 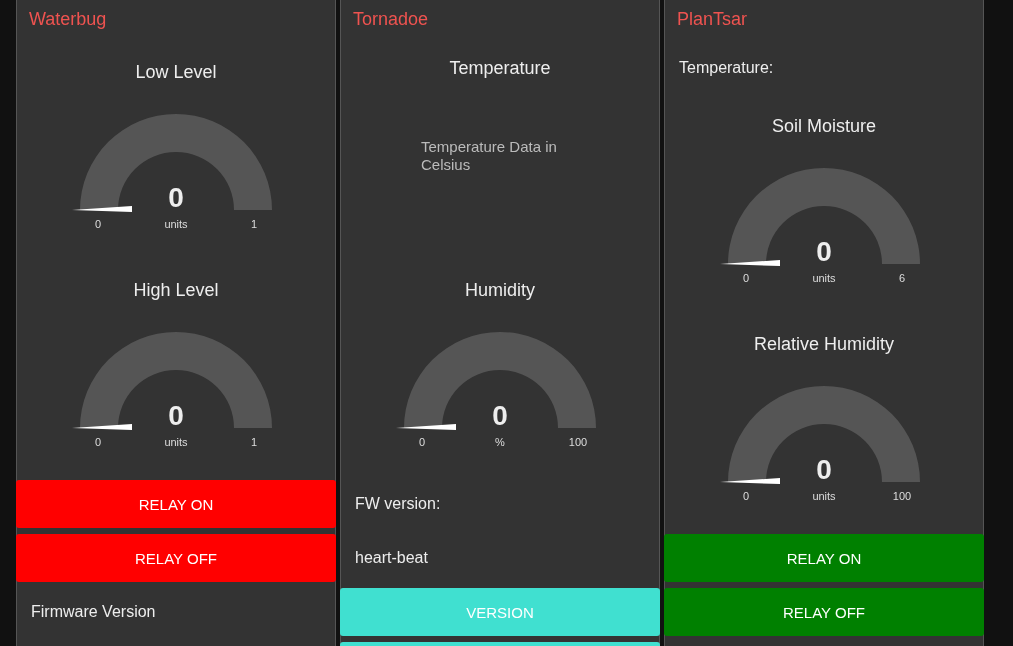 What do you see at coordinates (391, 19) in the screenshot?
I see `group-title: Tornadoe` at bounding box center [391, 19].